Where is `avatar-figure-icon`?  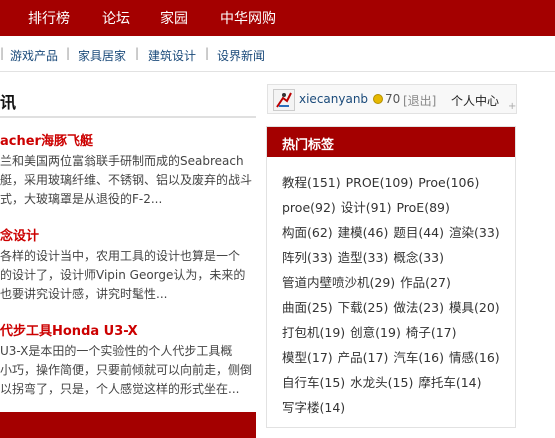
avatar-figure-icon is located at coordinates (284, 100).